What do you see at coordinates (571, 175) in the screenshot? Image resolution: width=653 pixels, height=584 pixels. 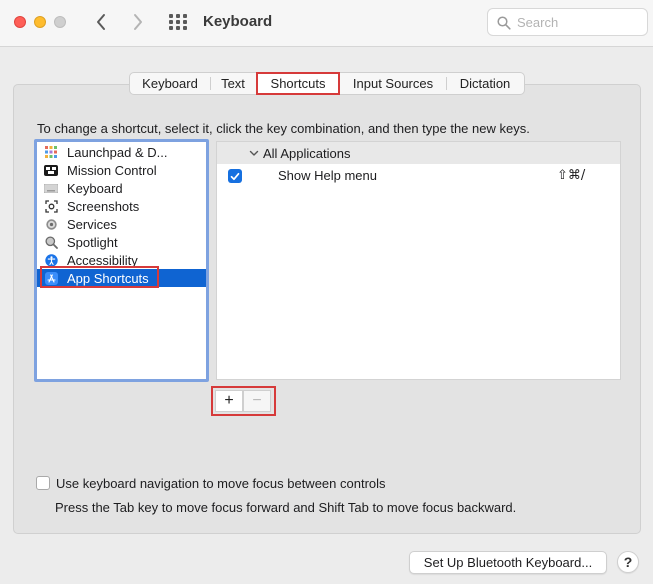 I see `shortcut-keys: ⇧⌘/` at bounding box center [571, 175].